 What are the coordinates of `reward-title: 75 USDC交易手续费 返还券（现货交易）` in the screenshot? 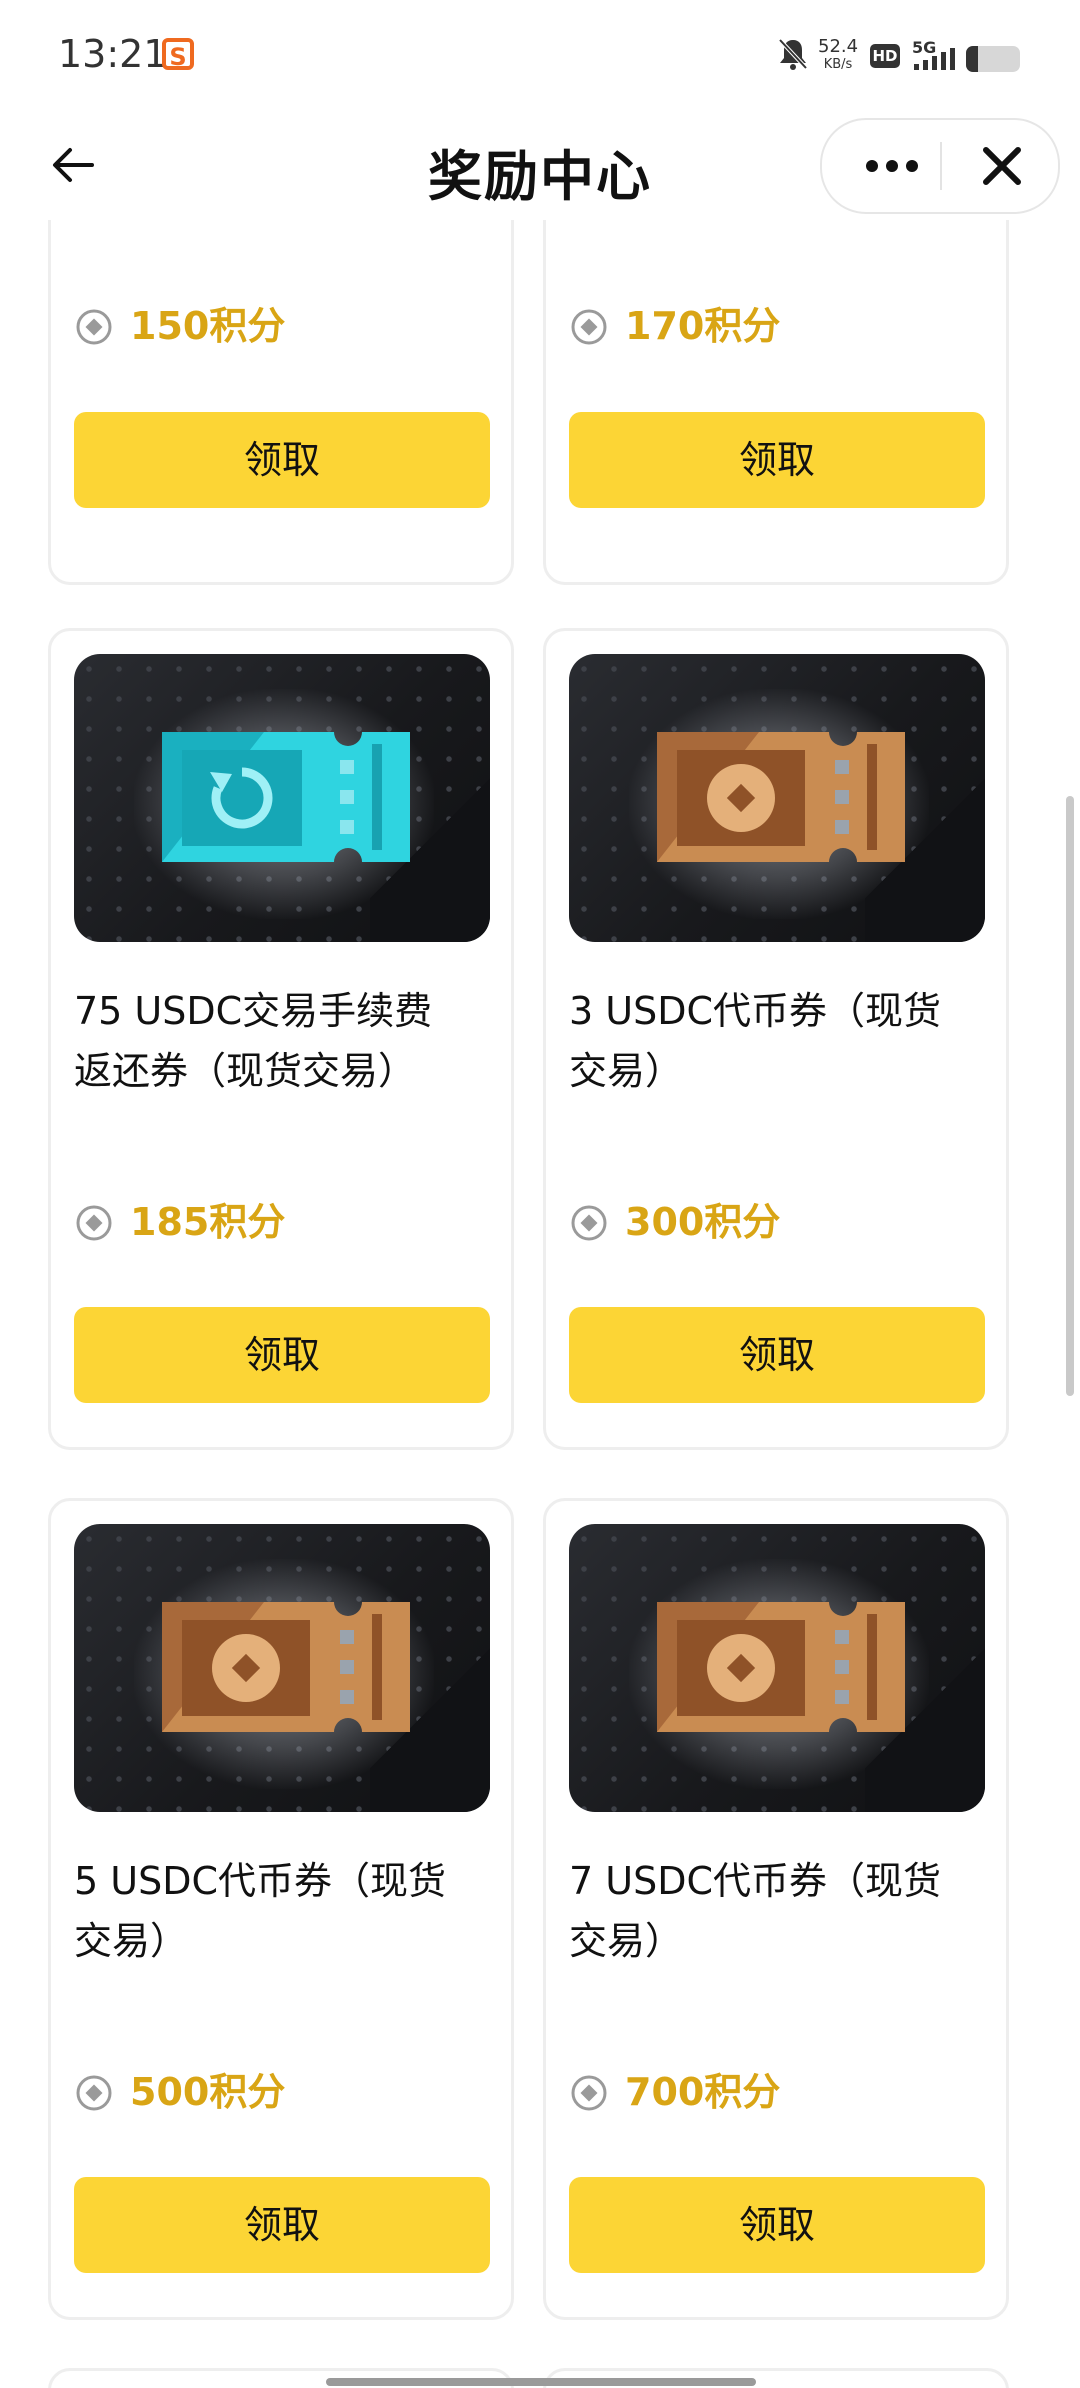 It's located at (253, 1041).